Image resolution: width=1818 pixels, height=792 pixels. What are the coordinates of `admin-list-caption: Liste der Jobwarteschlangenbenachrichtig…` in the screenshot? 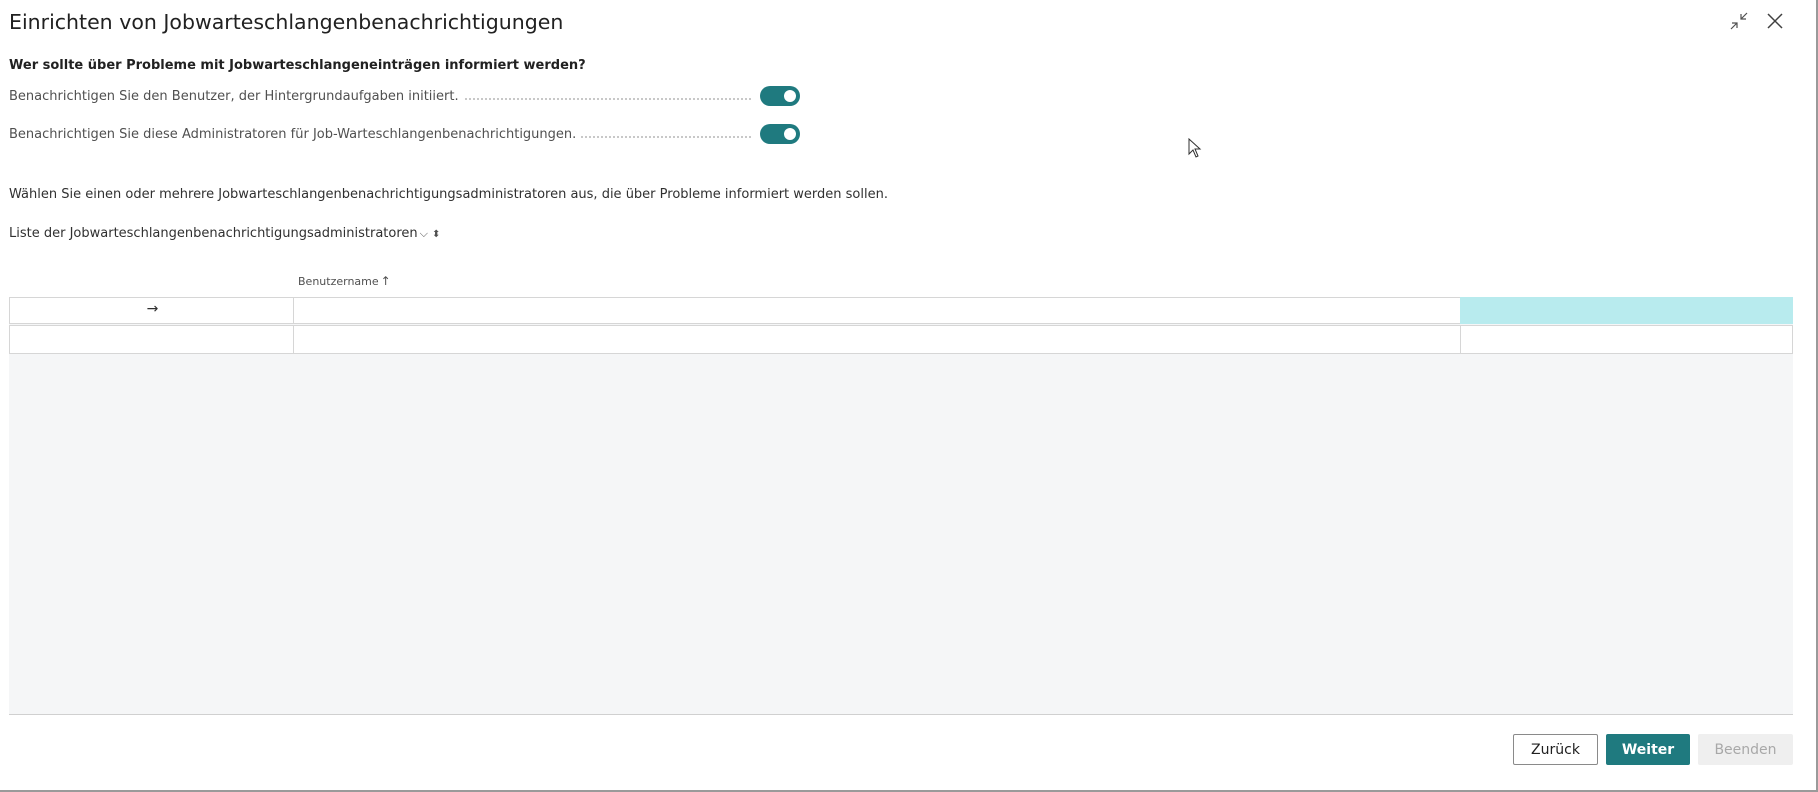 It's located at (224, 233).